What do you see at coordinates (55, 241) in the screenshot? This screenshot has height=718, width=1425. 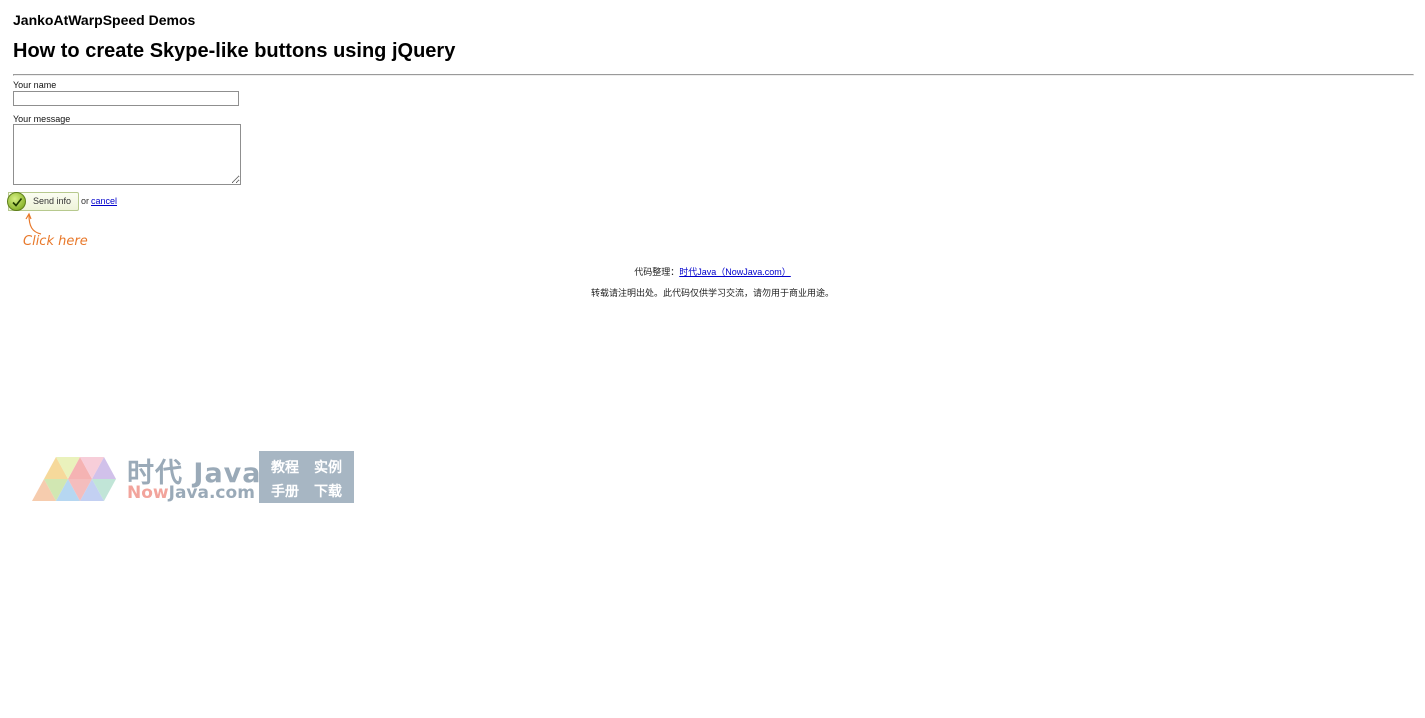 I see `click-here-hint: Click here` at bounding box center [55, 241].